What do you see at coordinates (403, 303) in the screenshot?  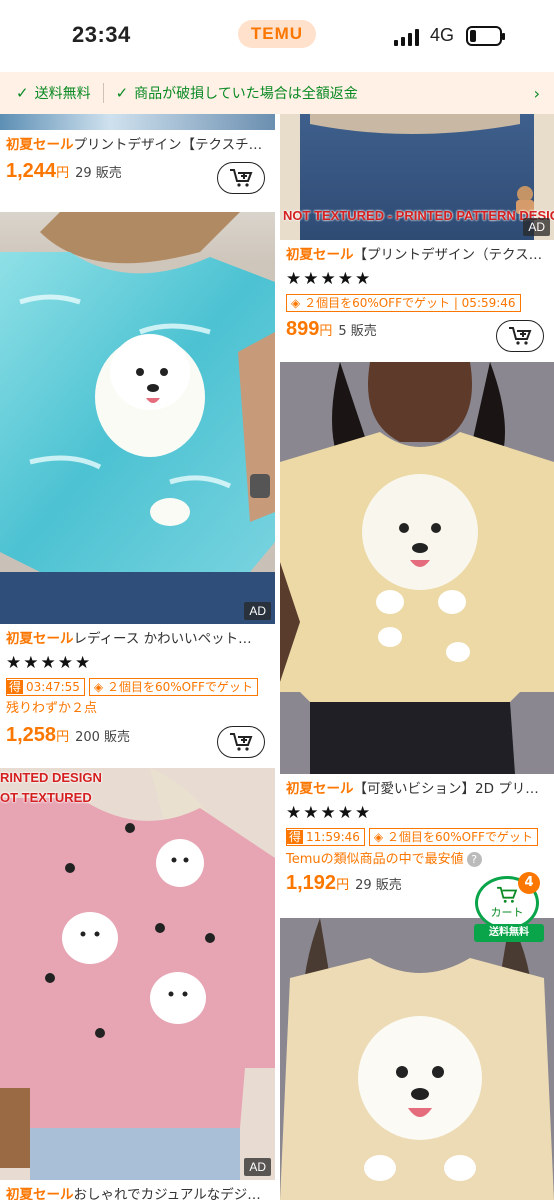 I see `deal-badge: ◈ ２個目を60%OFFでゲット | 05:59:46` at bounding box center [403, 303].